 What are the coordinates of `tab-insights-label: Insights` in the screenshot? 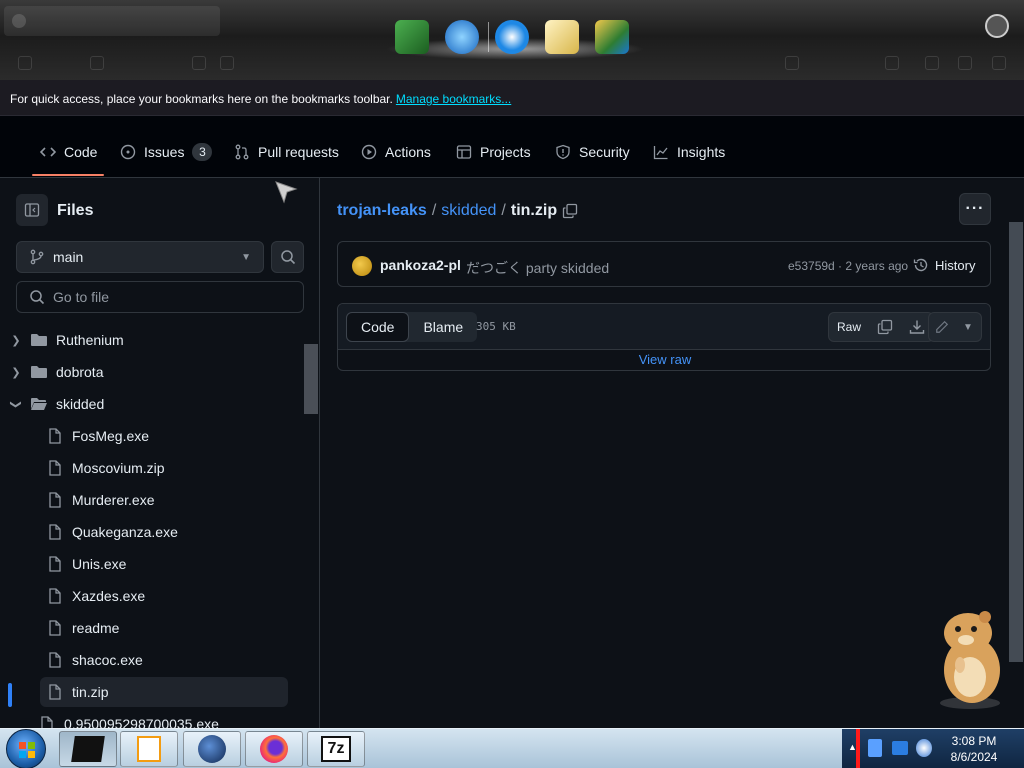 It's located at (701, 152).